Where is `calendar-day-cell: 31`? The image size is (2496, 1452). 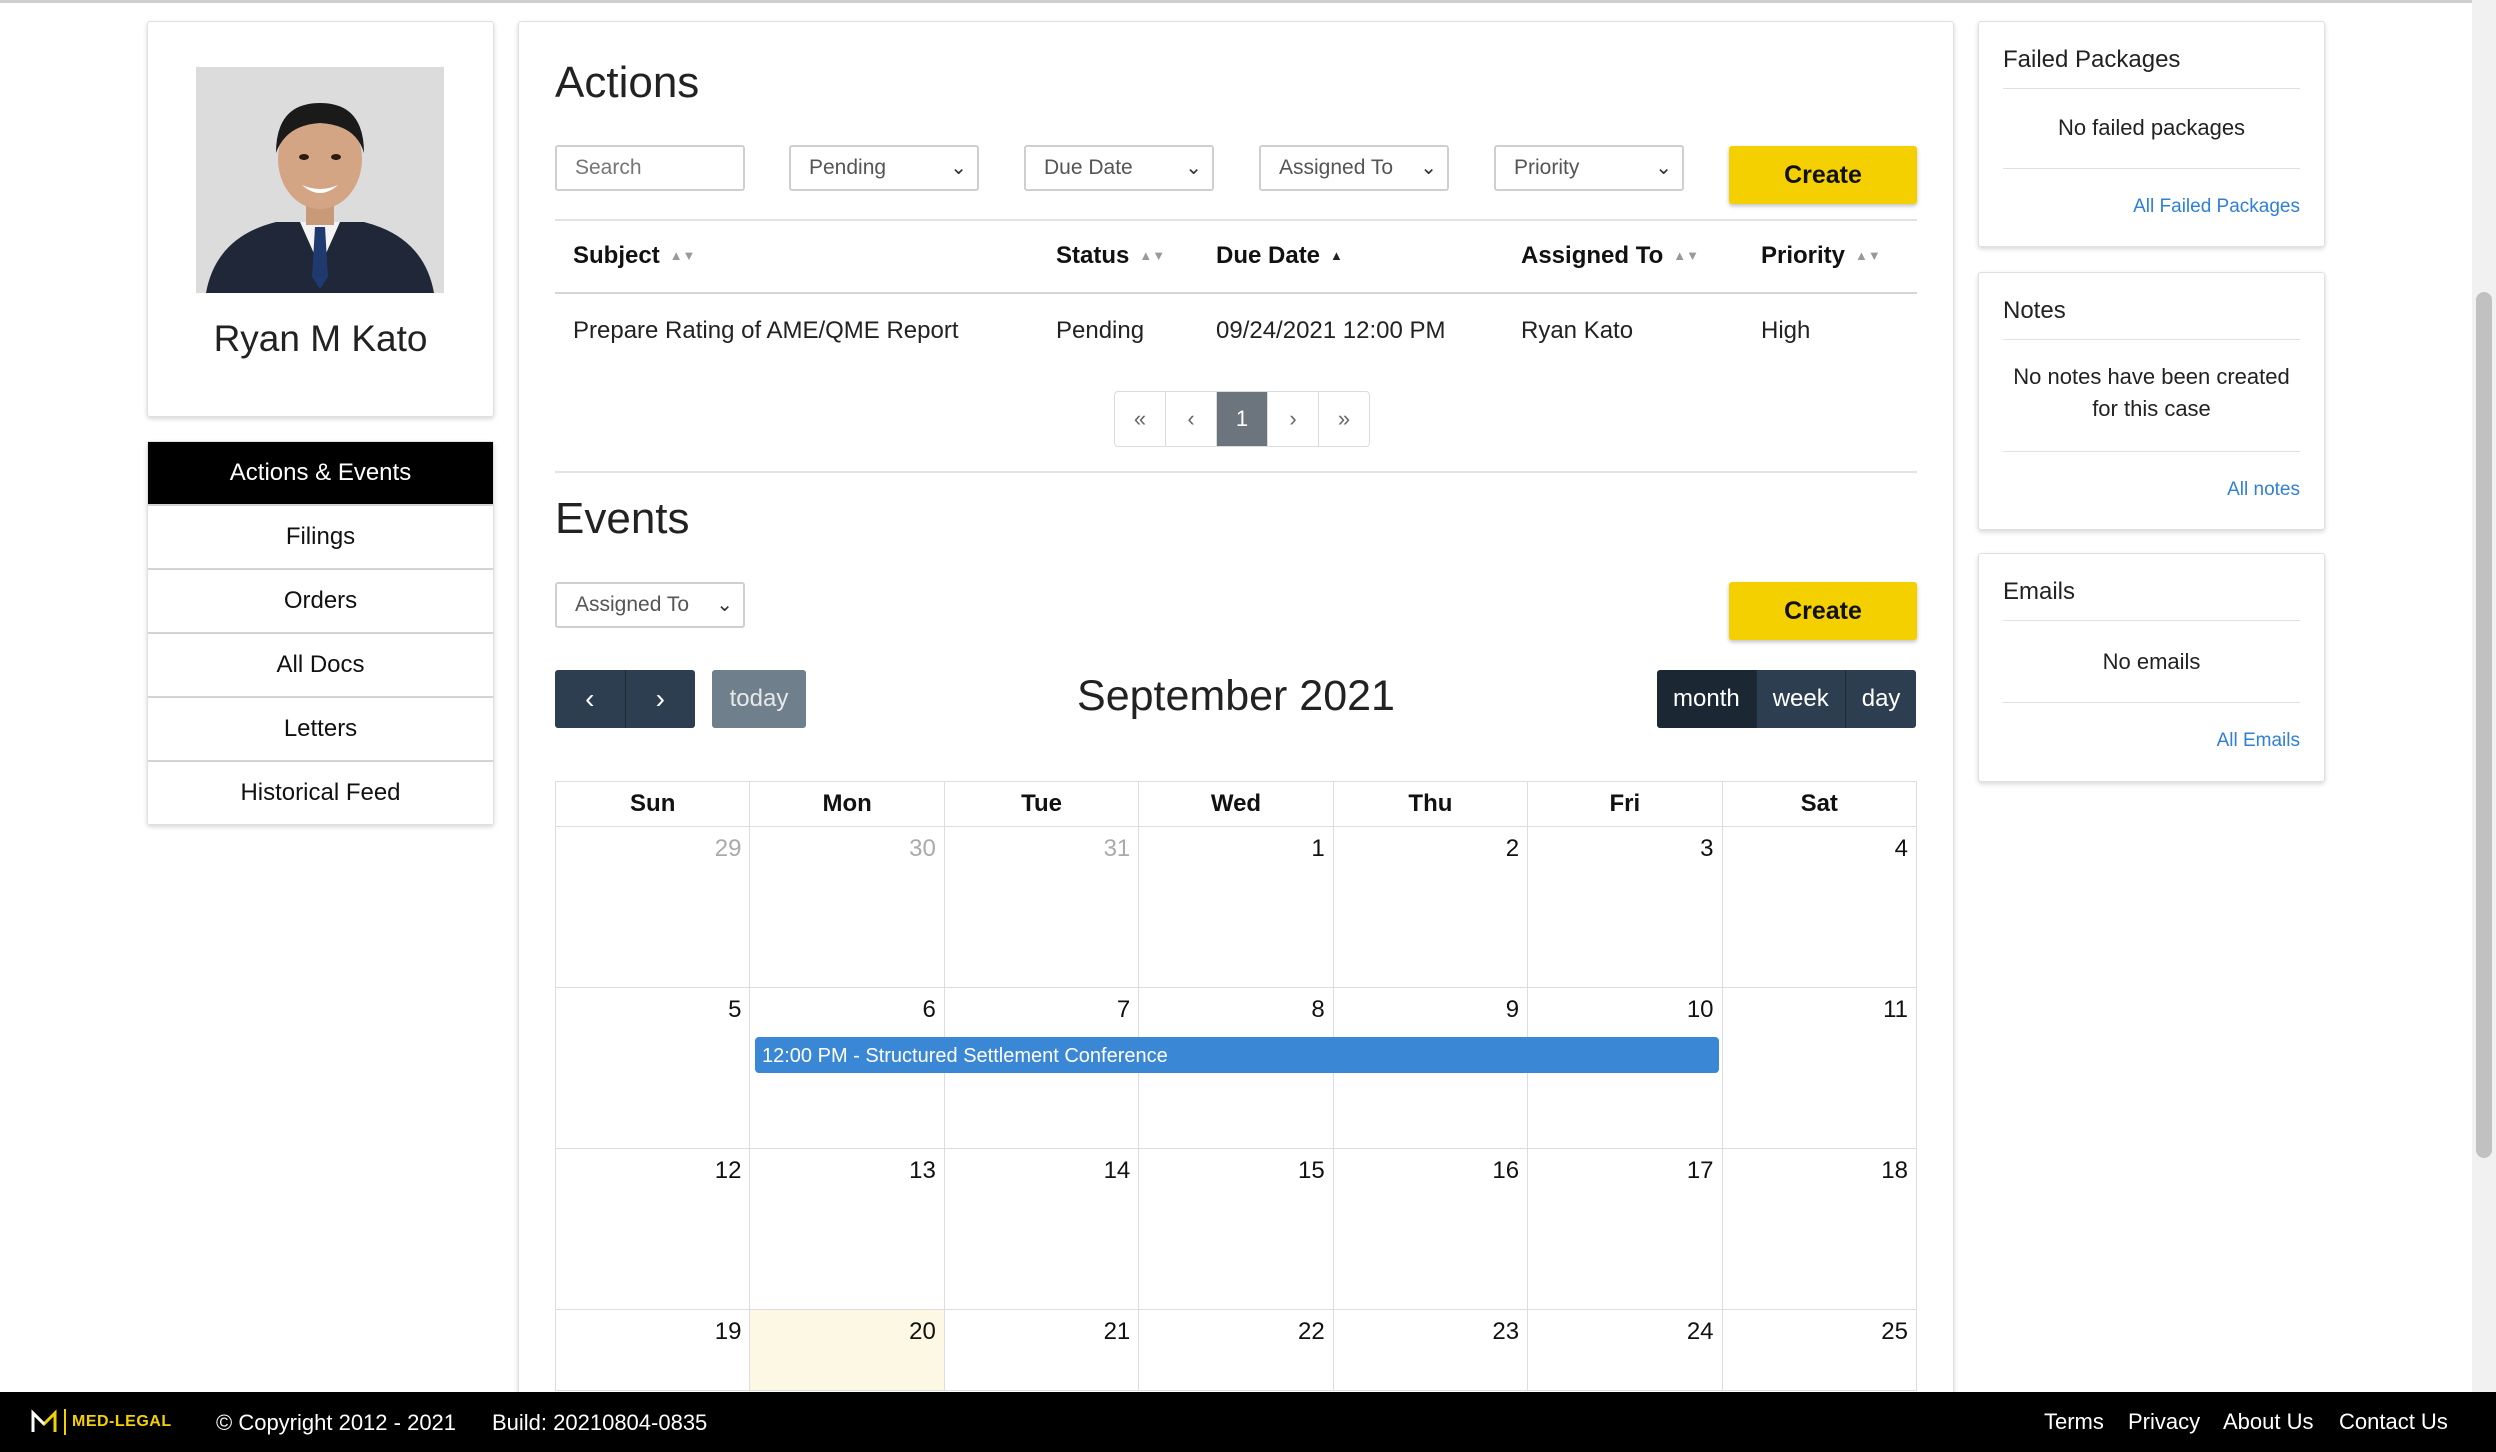 calendar-day-cell: 31 is located at coordinates (1041, 907).